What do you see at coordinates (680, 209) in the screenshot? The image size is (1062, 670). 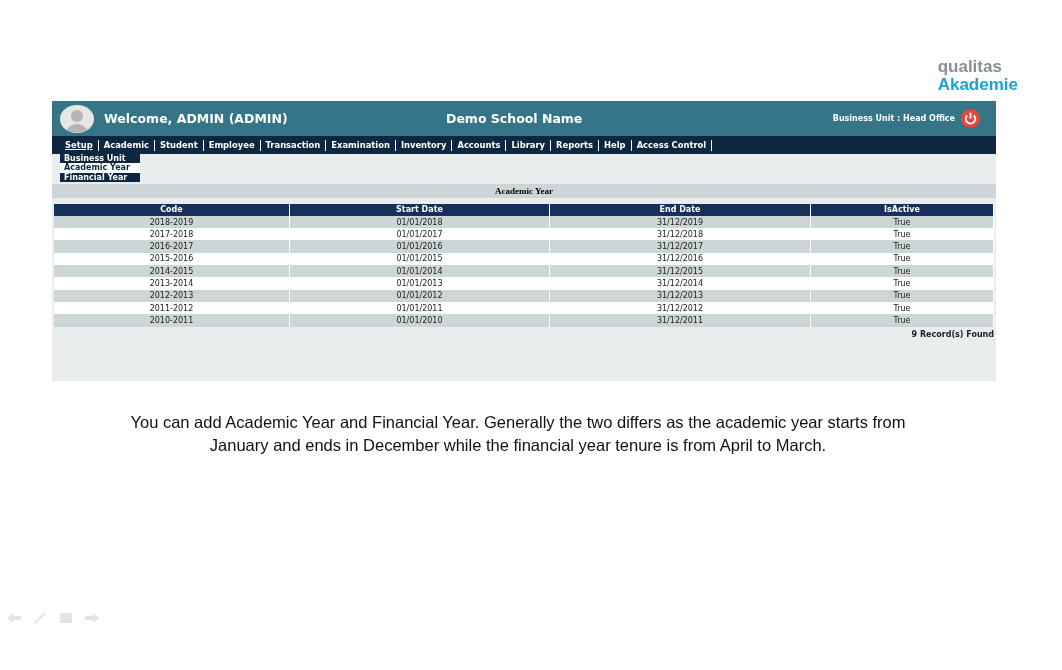 I see `column-header: End Date` at bounding box center [680, 209].